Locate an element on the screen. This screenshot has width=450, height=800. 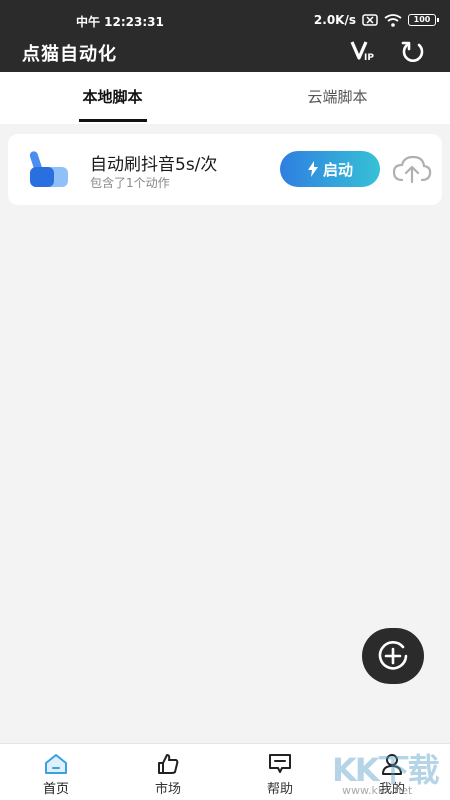
nav-market-label: 市场 is located at coordinates (167, 789).